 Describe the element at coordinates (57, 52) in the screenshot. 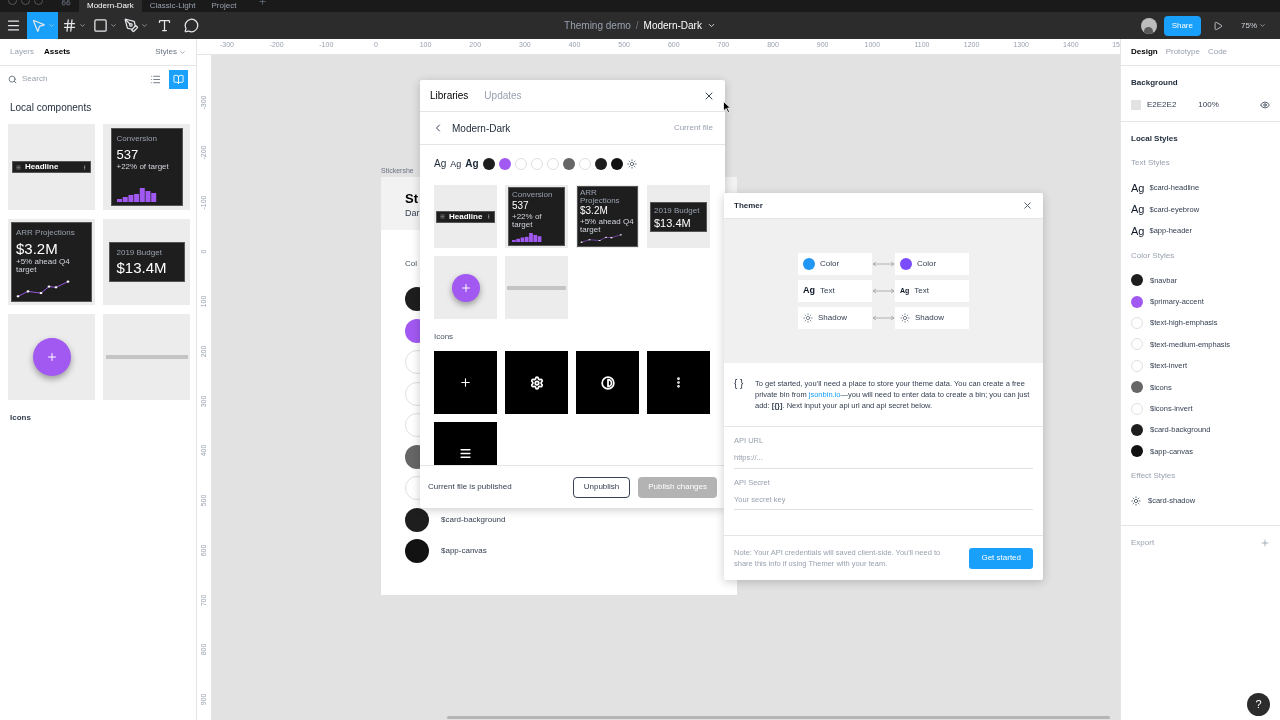

I see `panel-tab: Assets` at that location.